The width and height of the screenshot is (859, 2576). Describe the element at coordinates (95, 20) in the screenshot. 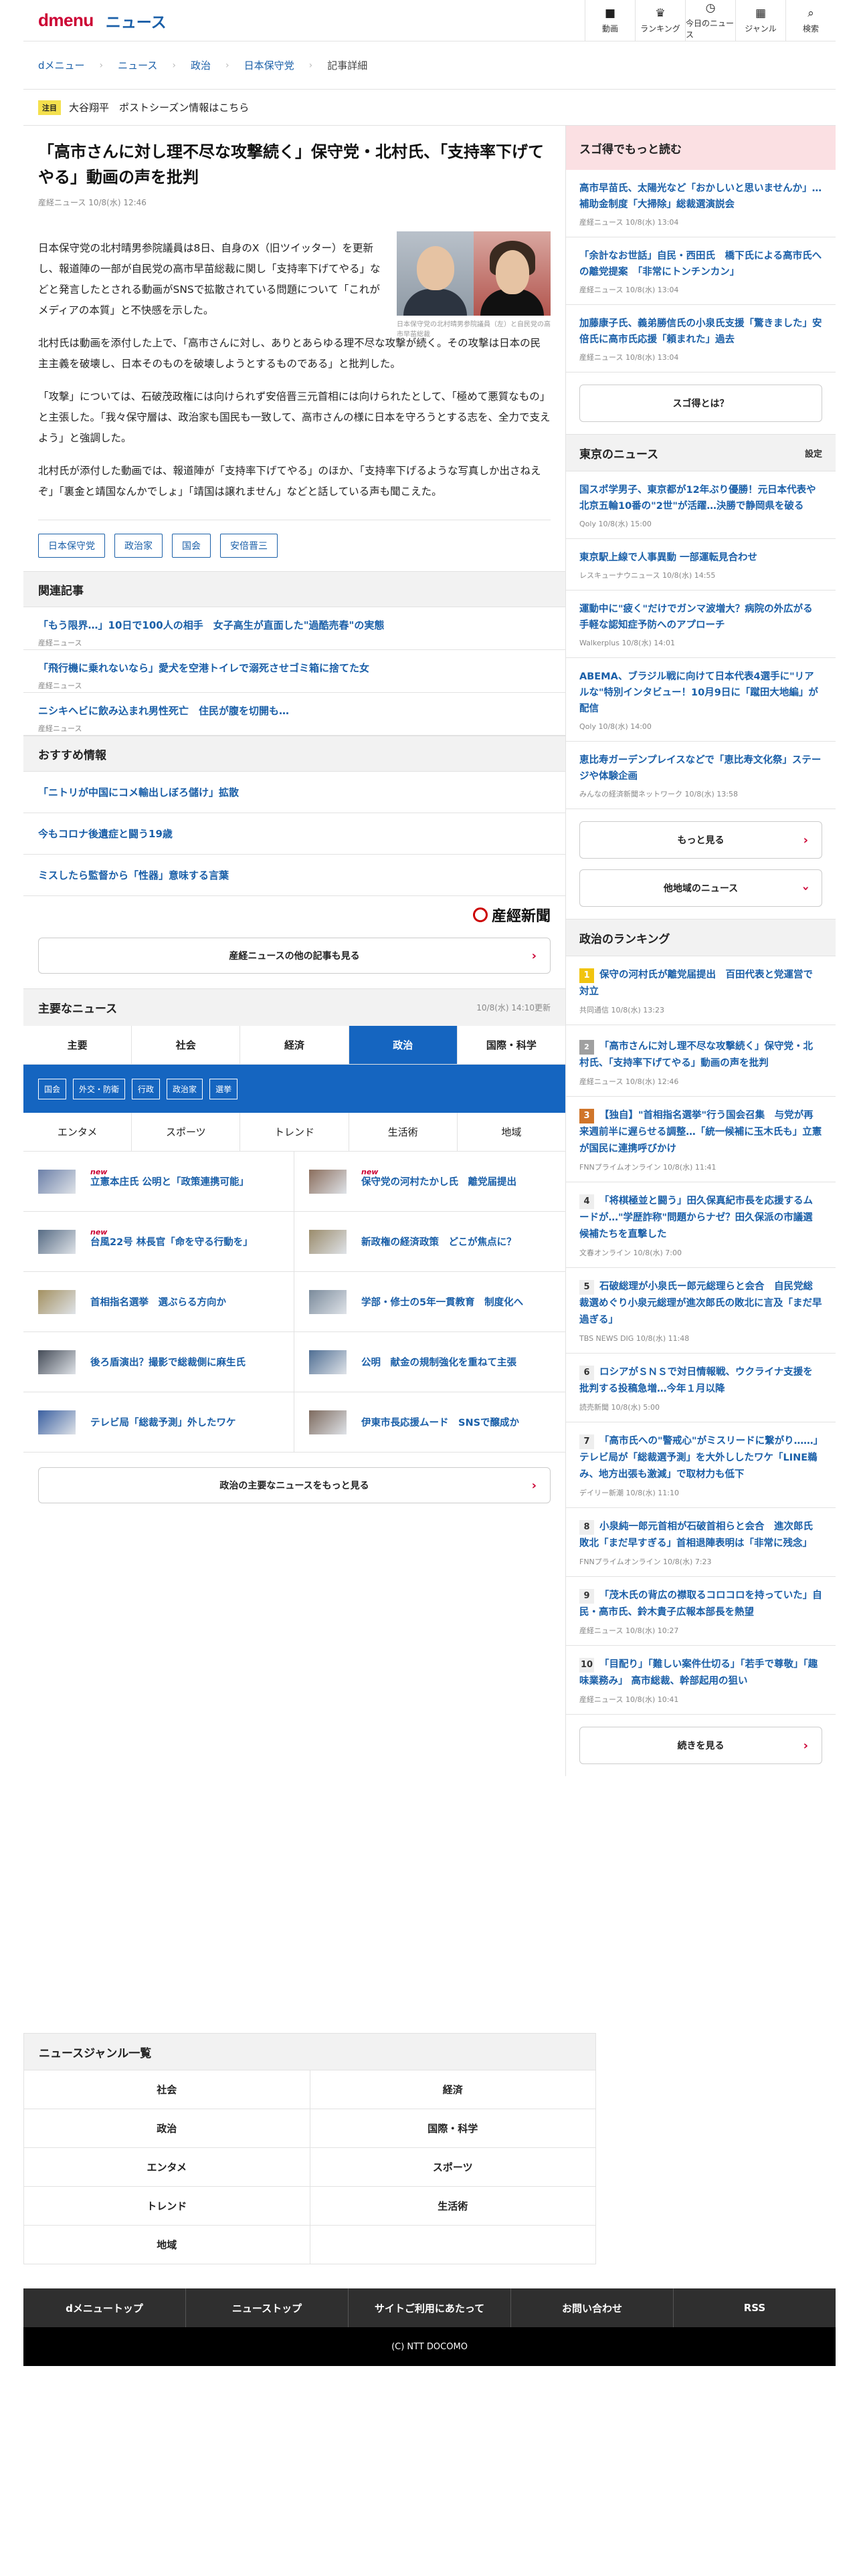

I see `logo: dmenu ニュース` at that location.